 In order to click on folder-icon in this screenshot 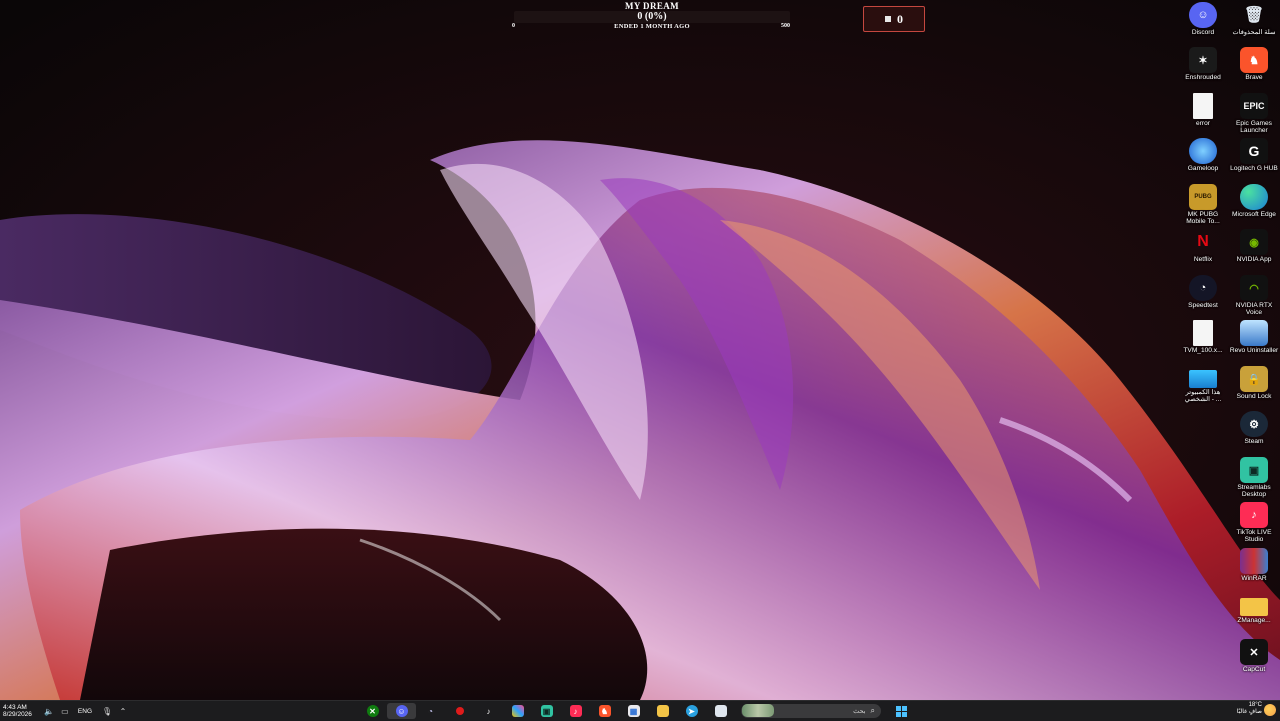, I will do `click(1254, 607)`.